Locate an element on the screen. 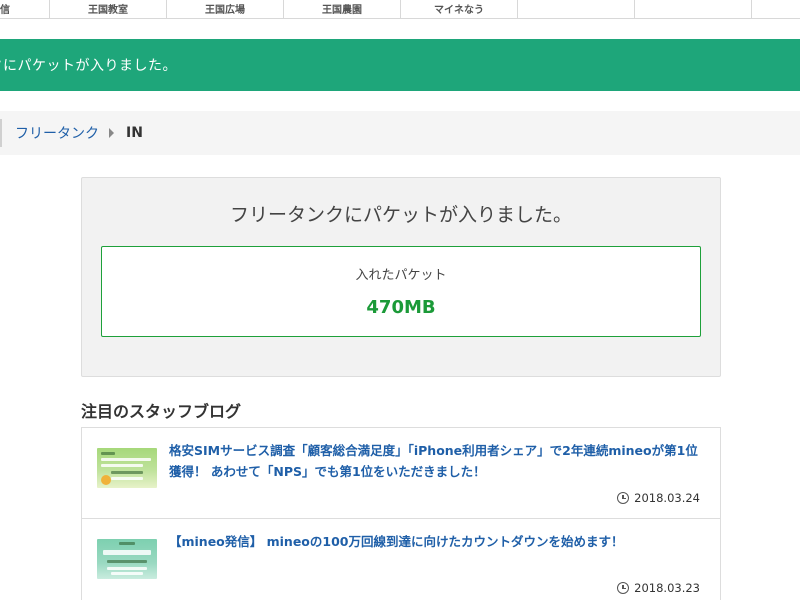 The height and width of the screenshot is (600, 800). success-banner-text: ンクにパケットが入りました。 is located at coordinates (88, 66).